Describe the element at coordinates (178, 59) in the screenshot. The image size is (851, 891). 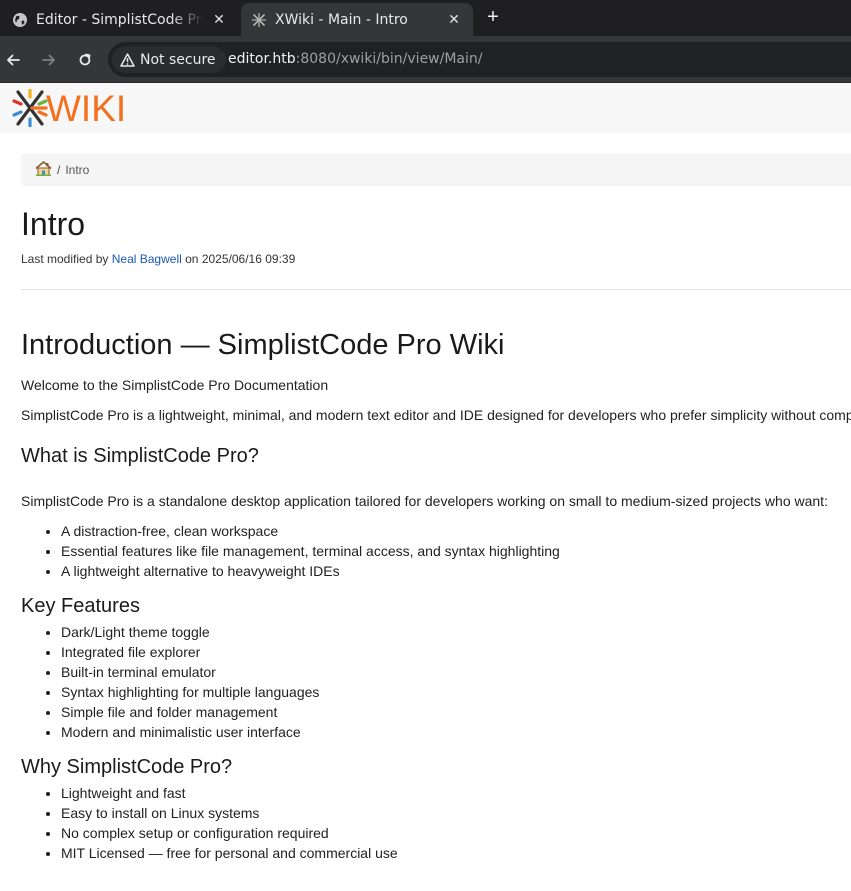
I see `security-label: Not secure` at that location.